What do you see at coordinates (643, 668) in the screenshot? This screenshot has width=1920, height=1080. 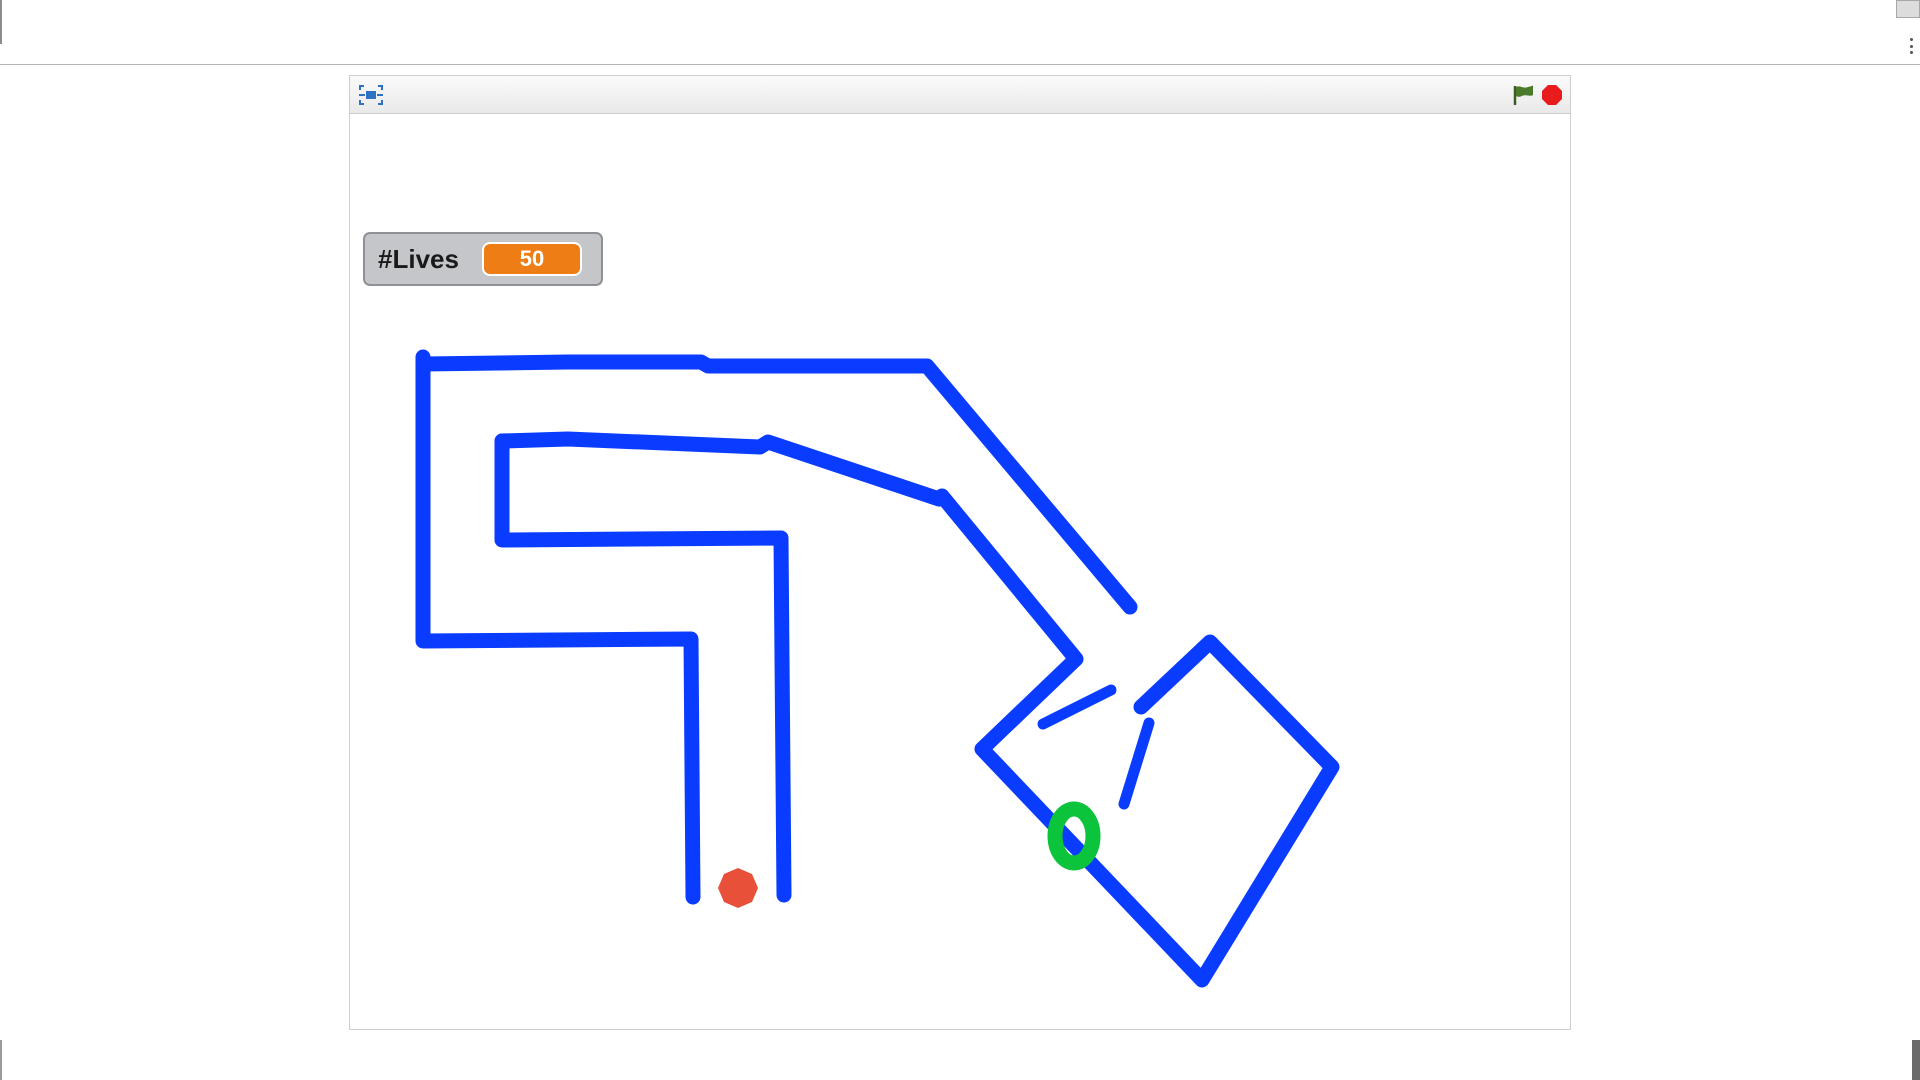 I see `maze-inner-wall` at bounding box center [643, 668].